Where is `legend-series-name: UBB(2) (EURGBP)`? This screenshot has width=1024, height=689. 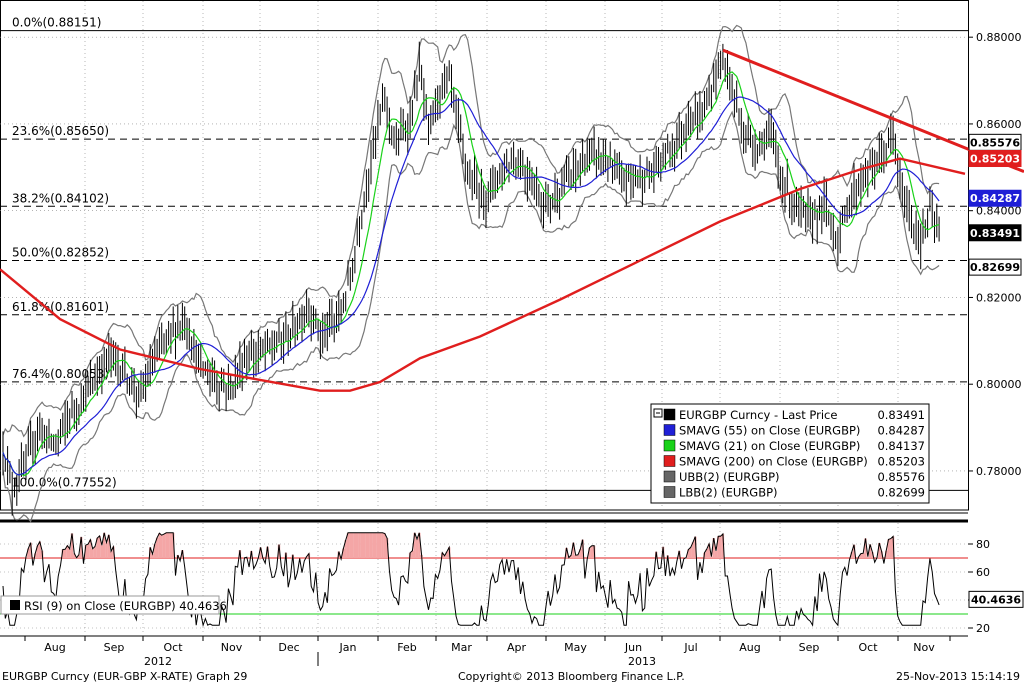
legend-series-name: UBB(2) (EURGBP) is located at coordinates (729, 477).